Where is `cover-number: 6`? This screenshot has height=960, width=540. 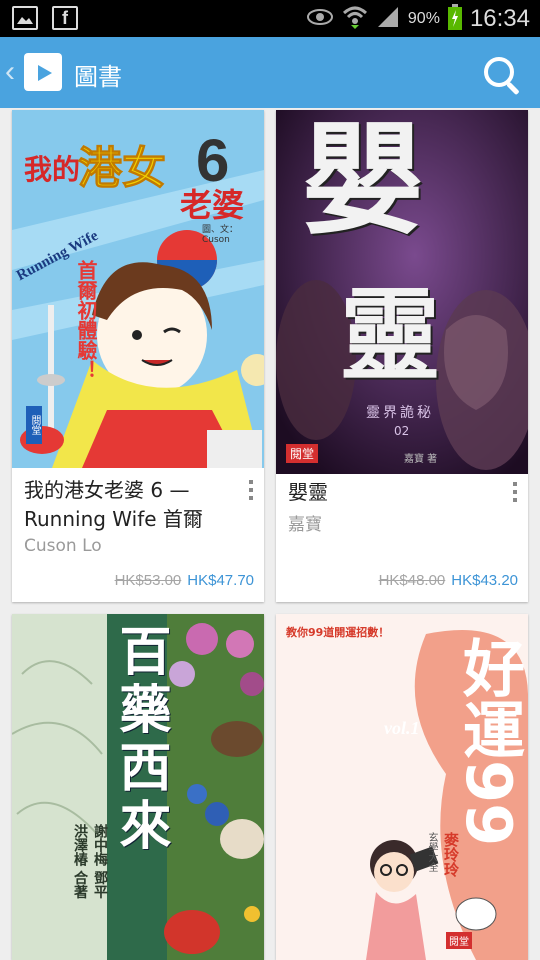
cover-number: 6 is located at coordinates (213, 160).